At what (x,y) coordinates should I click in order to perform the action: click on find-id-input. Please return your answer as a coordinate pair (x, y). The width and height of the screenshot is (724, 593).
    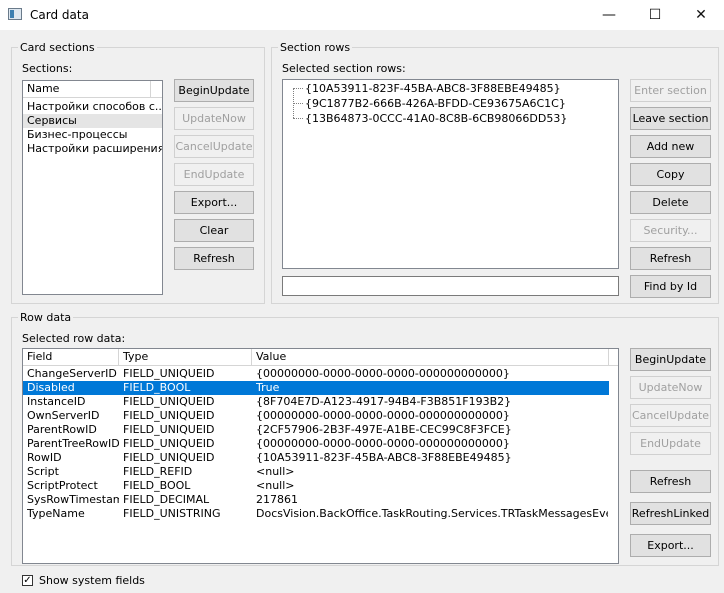
    Looking at the image, I should click on (450, 286).